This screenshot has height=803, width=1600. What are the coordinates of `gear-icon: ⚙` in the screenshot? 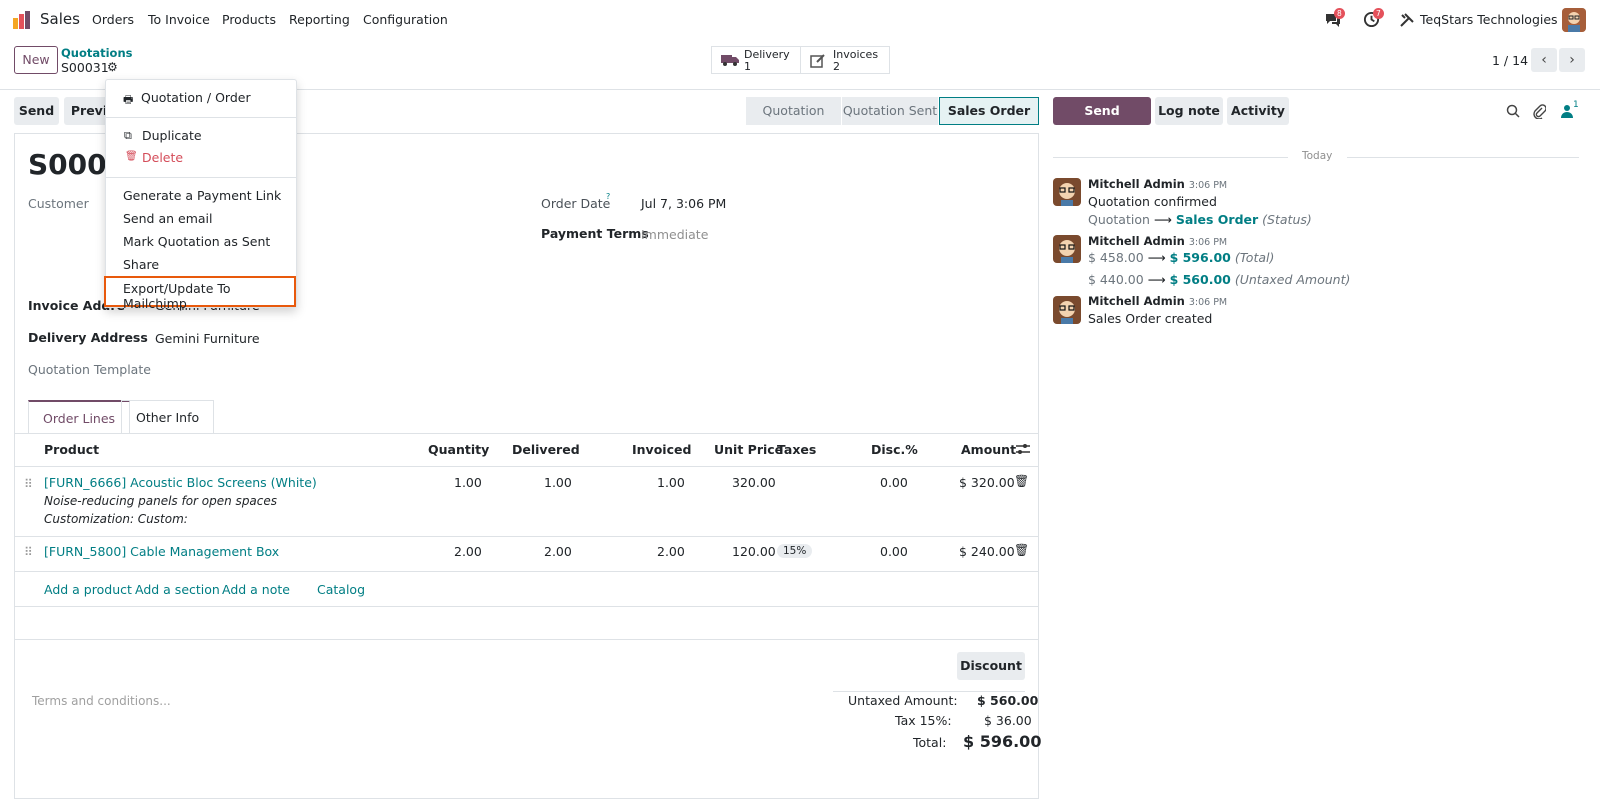 It's located at (112, 67).